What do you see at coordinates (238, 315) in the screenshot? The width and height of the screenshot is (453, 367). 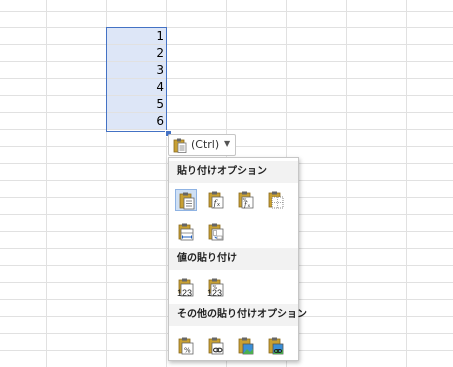 I see `other-paste-options-header: その他の貼り付けオプション` at bounding box center [238, 315].